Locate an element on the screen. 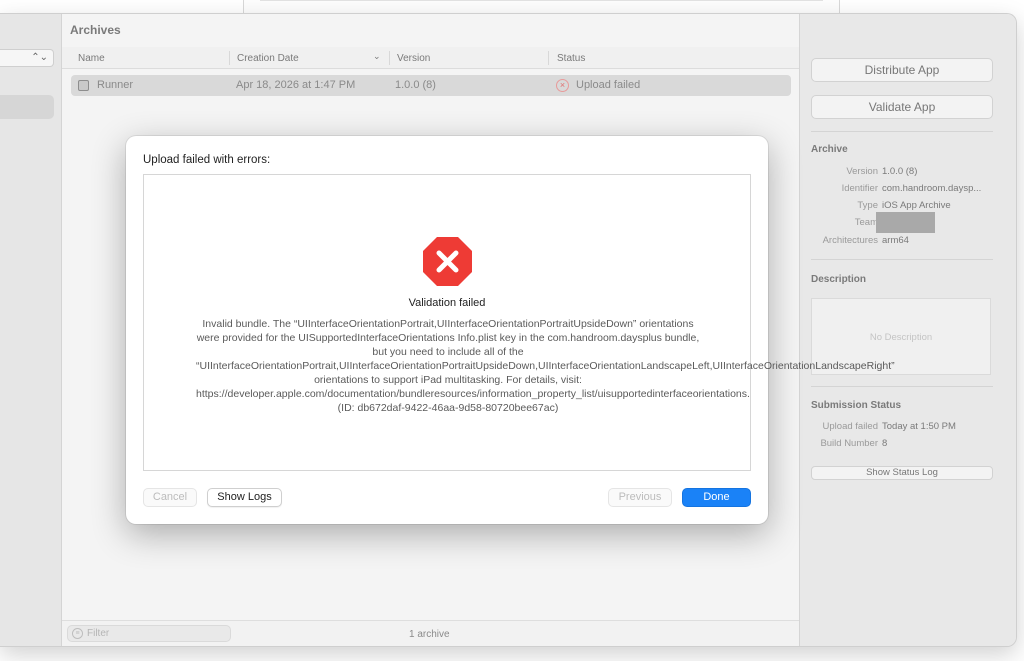 The width and height of the screenshot is (1024, 661). info-version: Version 1.0.0 (8) is located at coordinates (882, 171).